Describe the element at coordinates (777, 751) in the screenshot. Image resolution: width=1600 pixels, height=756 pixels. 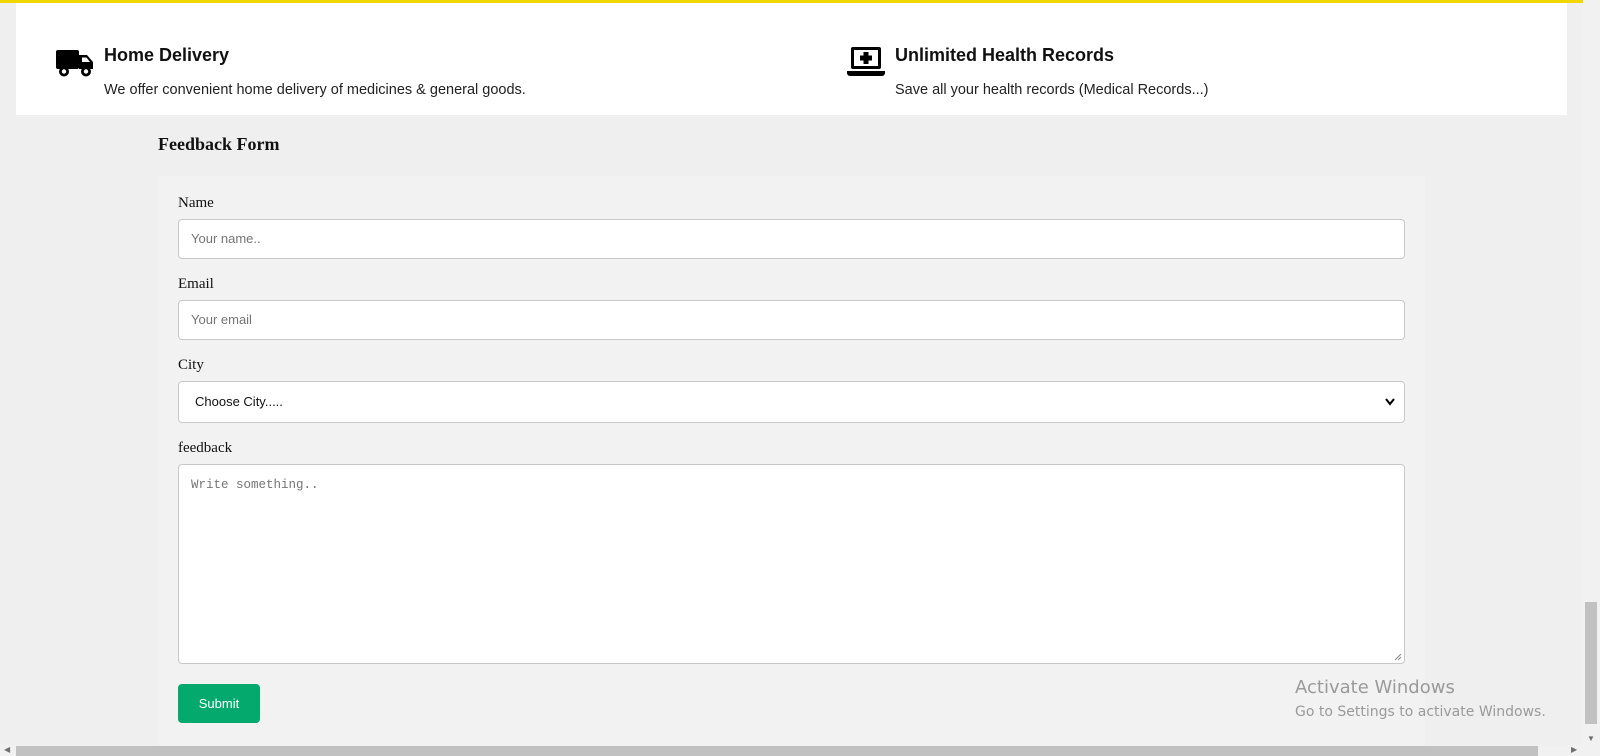
I see `horizontal-scrollbar-thumb` at that location.